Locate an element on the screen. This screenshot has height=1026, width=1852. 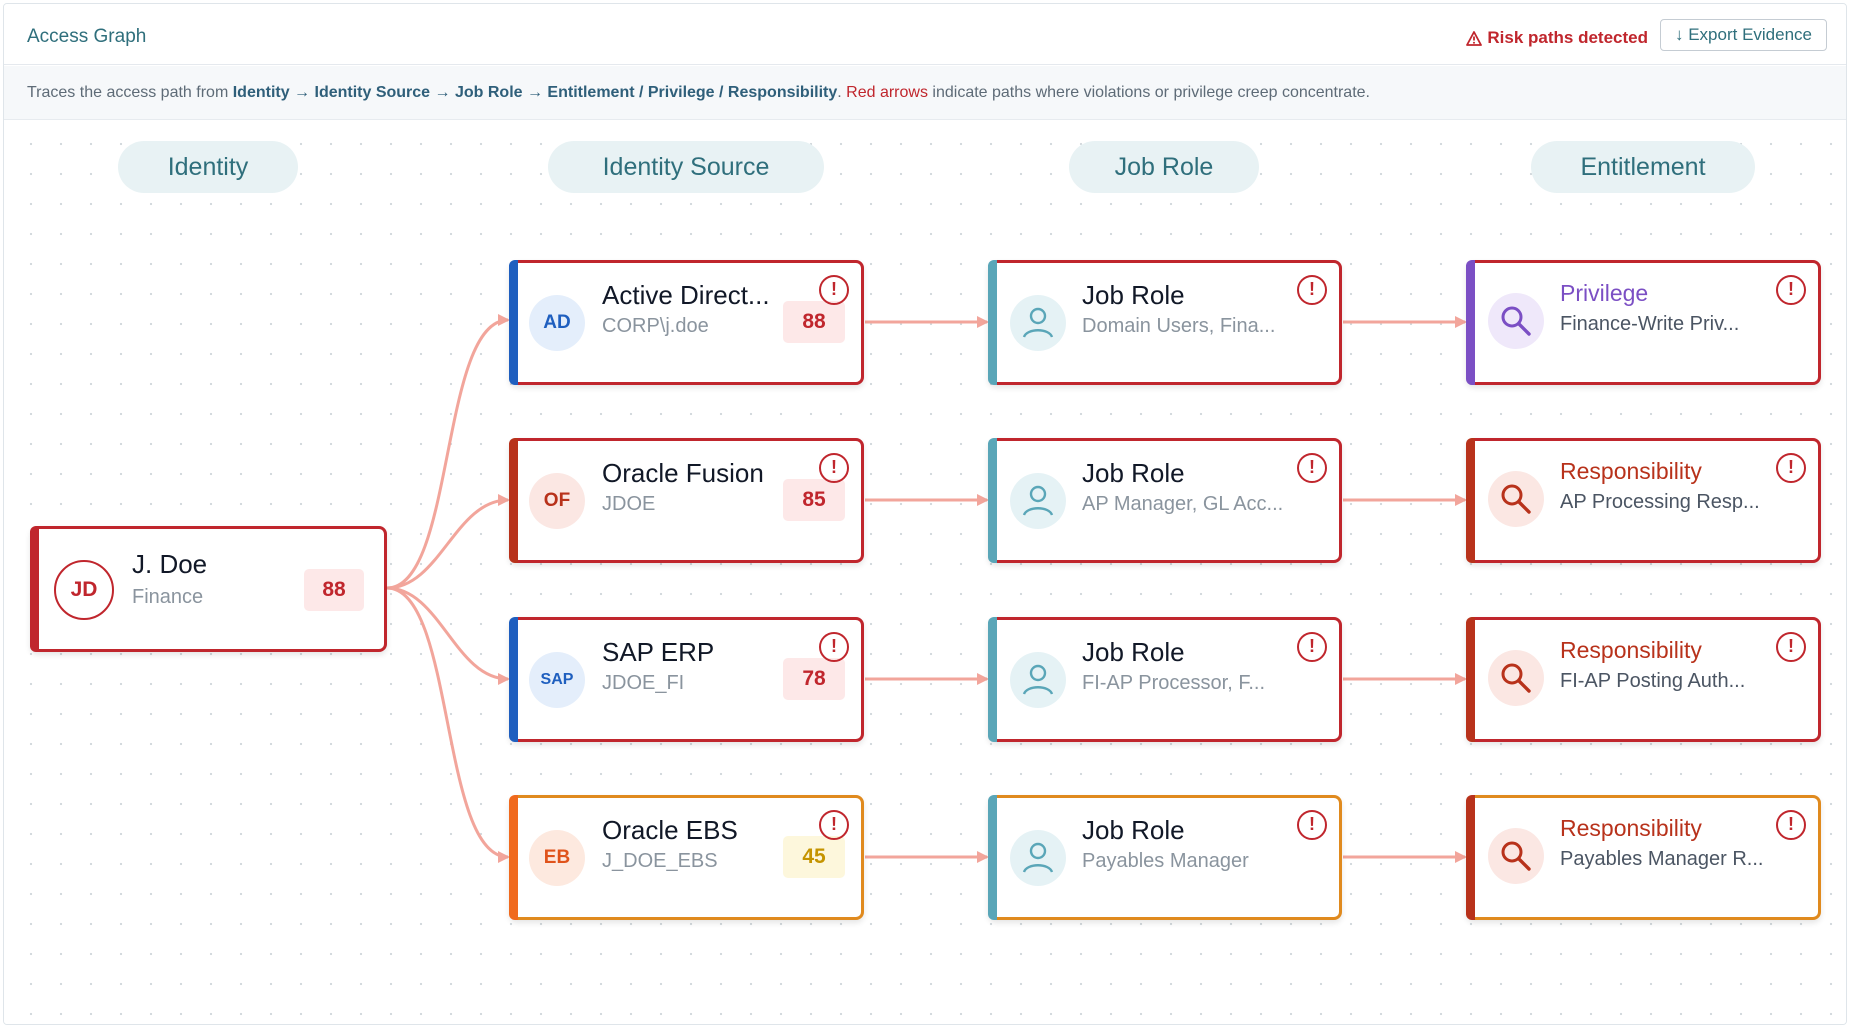
entitlement-node-responsibility: Responsibility FI-AP Posting Auth... ! is located at coordinates (1643, 679).